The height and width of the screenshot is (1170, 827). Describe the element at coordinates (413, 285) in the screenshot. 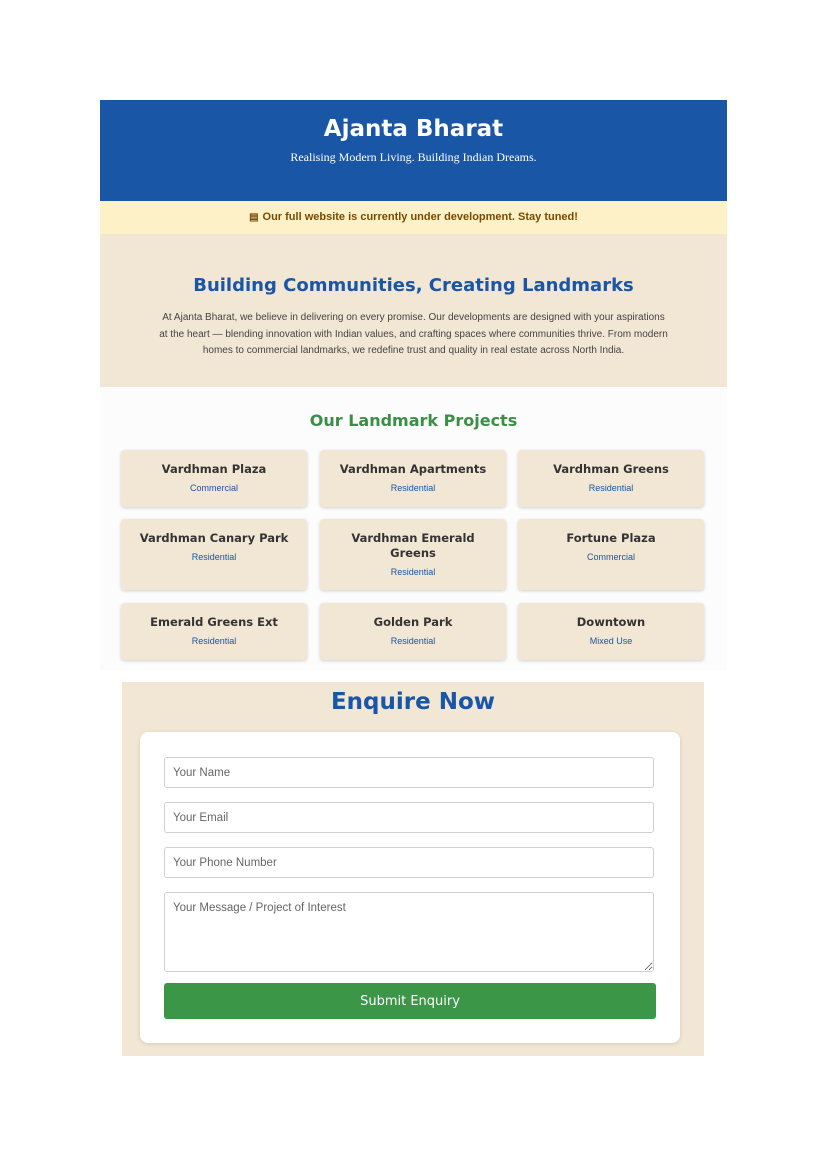

I see `about-heading: Building Communities, Creating Landmarks` at that location.